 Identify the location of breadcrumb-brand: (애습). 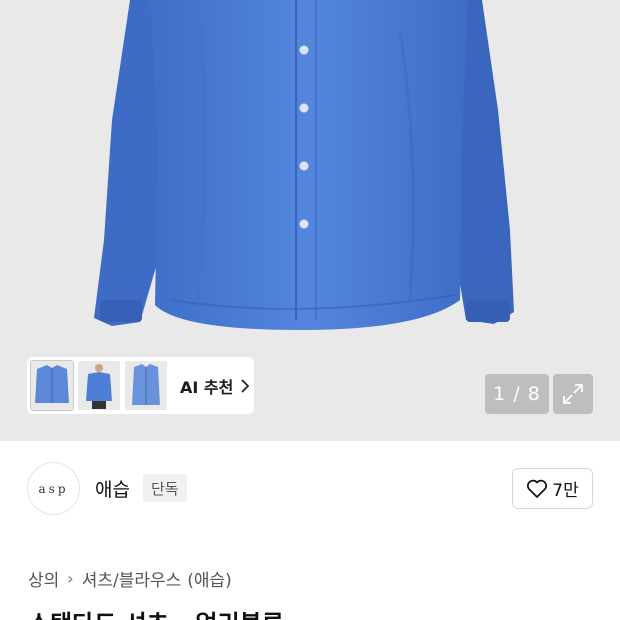
(209, 578).